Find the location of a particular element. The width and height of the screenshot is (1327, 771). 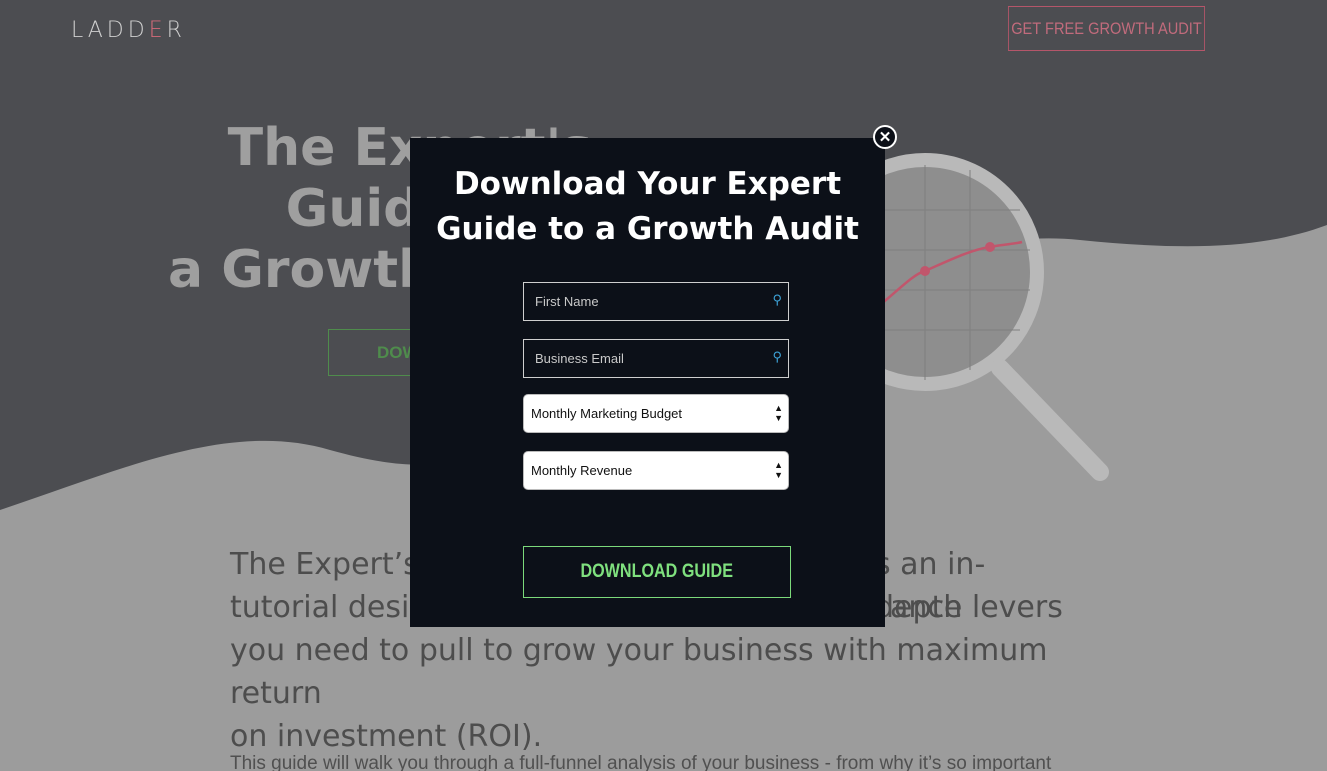

first-name-field: First Name ⚲ is located at coordinates (656, 301).